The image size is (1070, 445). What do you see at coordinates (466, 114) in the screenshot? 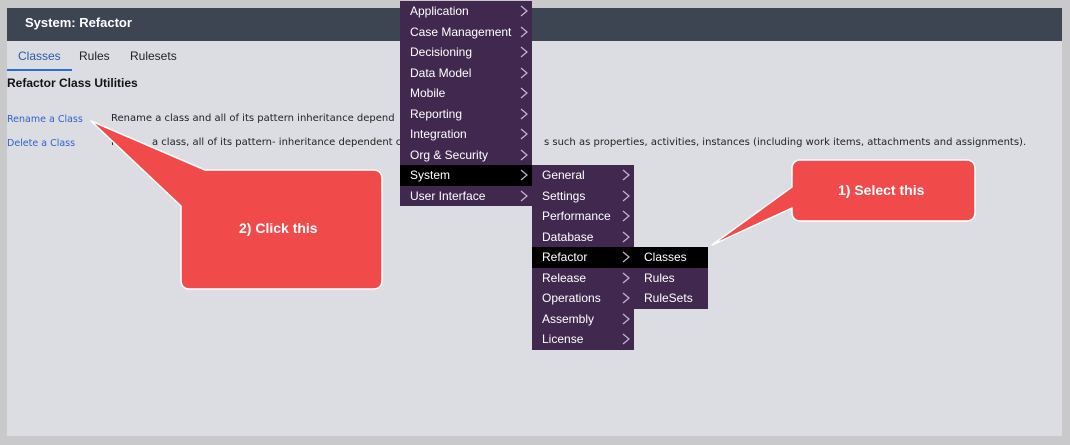
I see `menu-item-reporting: Reporting` at bounding box center [466, 114].